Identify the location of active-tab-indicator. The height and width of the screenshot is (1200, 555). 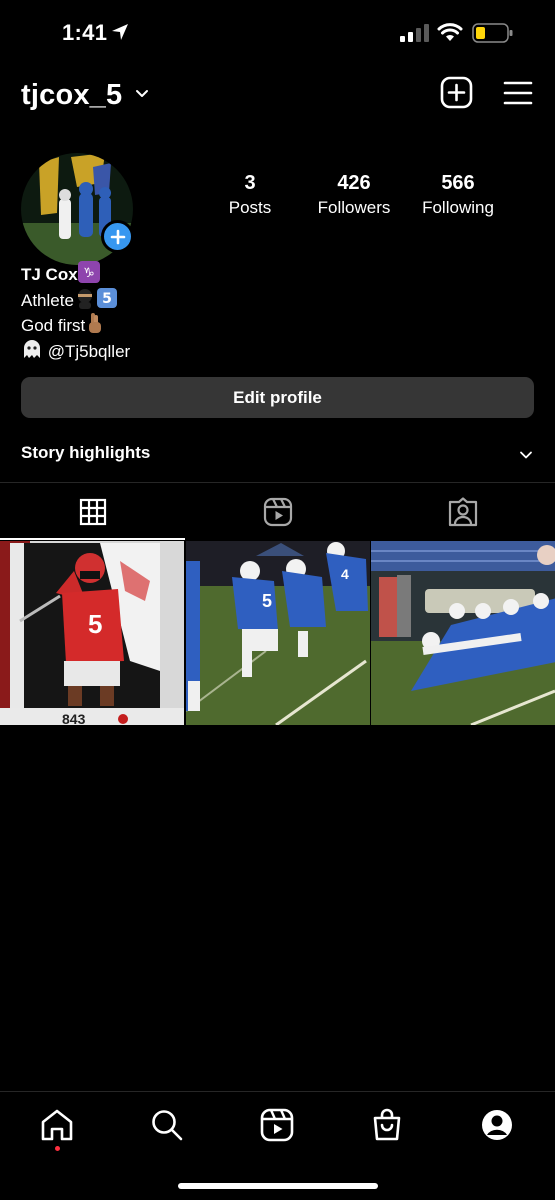
(92, 539).